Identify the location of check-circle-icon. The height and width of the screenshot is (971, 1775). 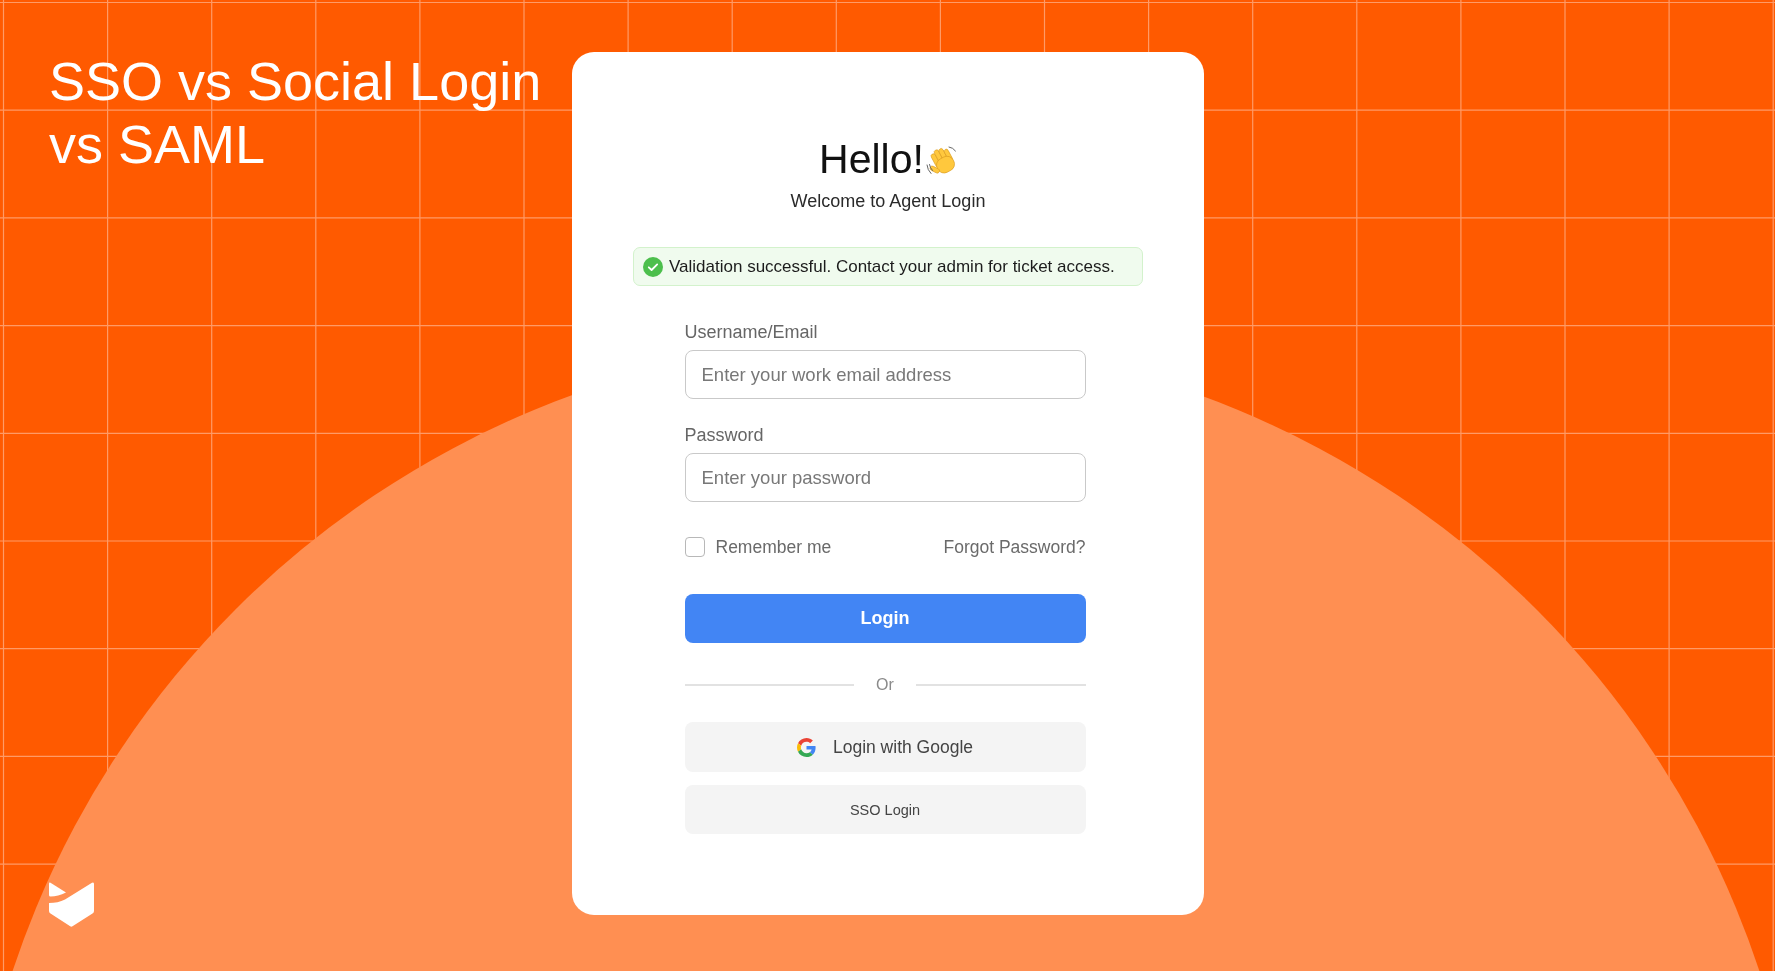
(653, 266).